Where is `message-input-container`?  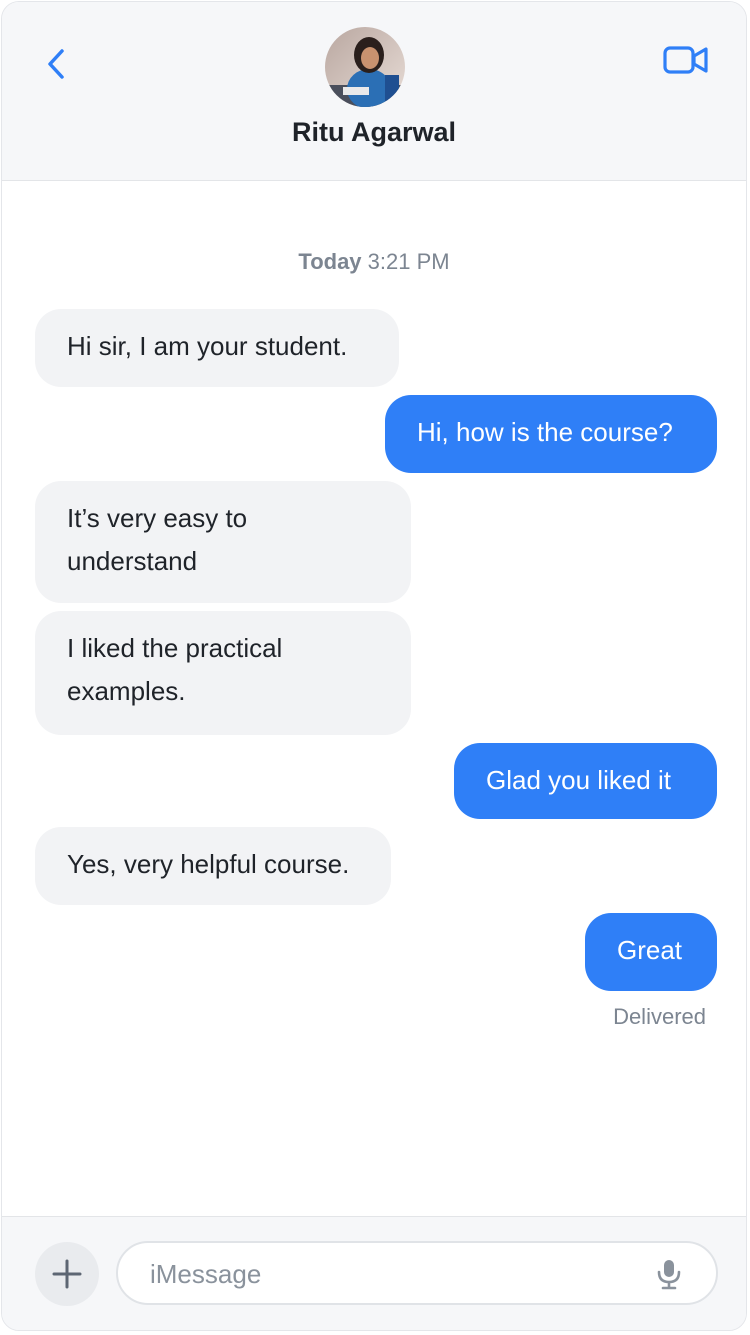 message-input-container is located at coordinates (417, 1273).